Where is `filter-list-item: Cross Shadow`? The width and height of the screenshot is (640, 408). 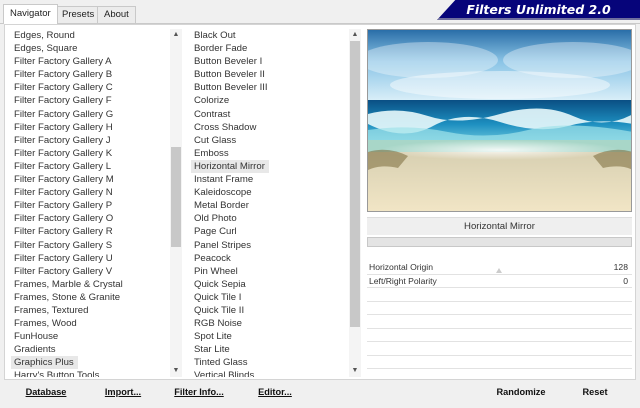
filter-list-item: Cross Shadow is located at coordinates (270, 127).